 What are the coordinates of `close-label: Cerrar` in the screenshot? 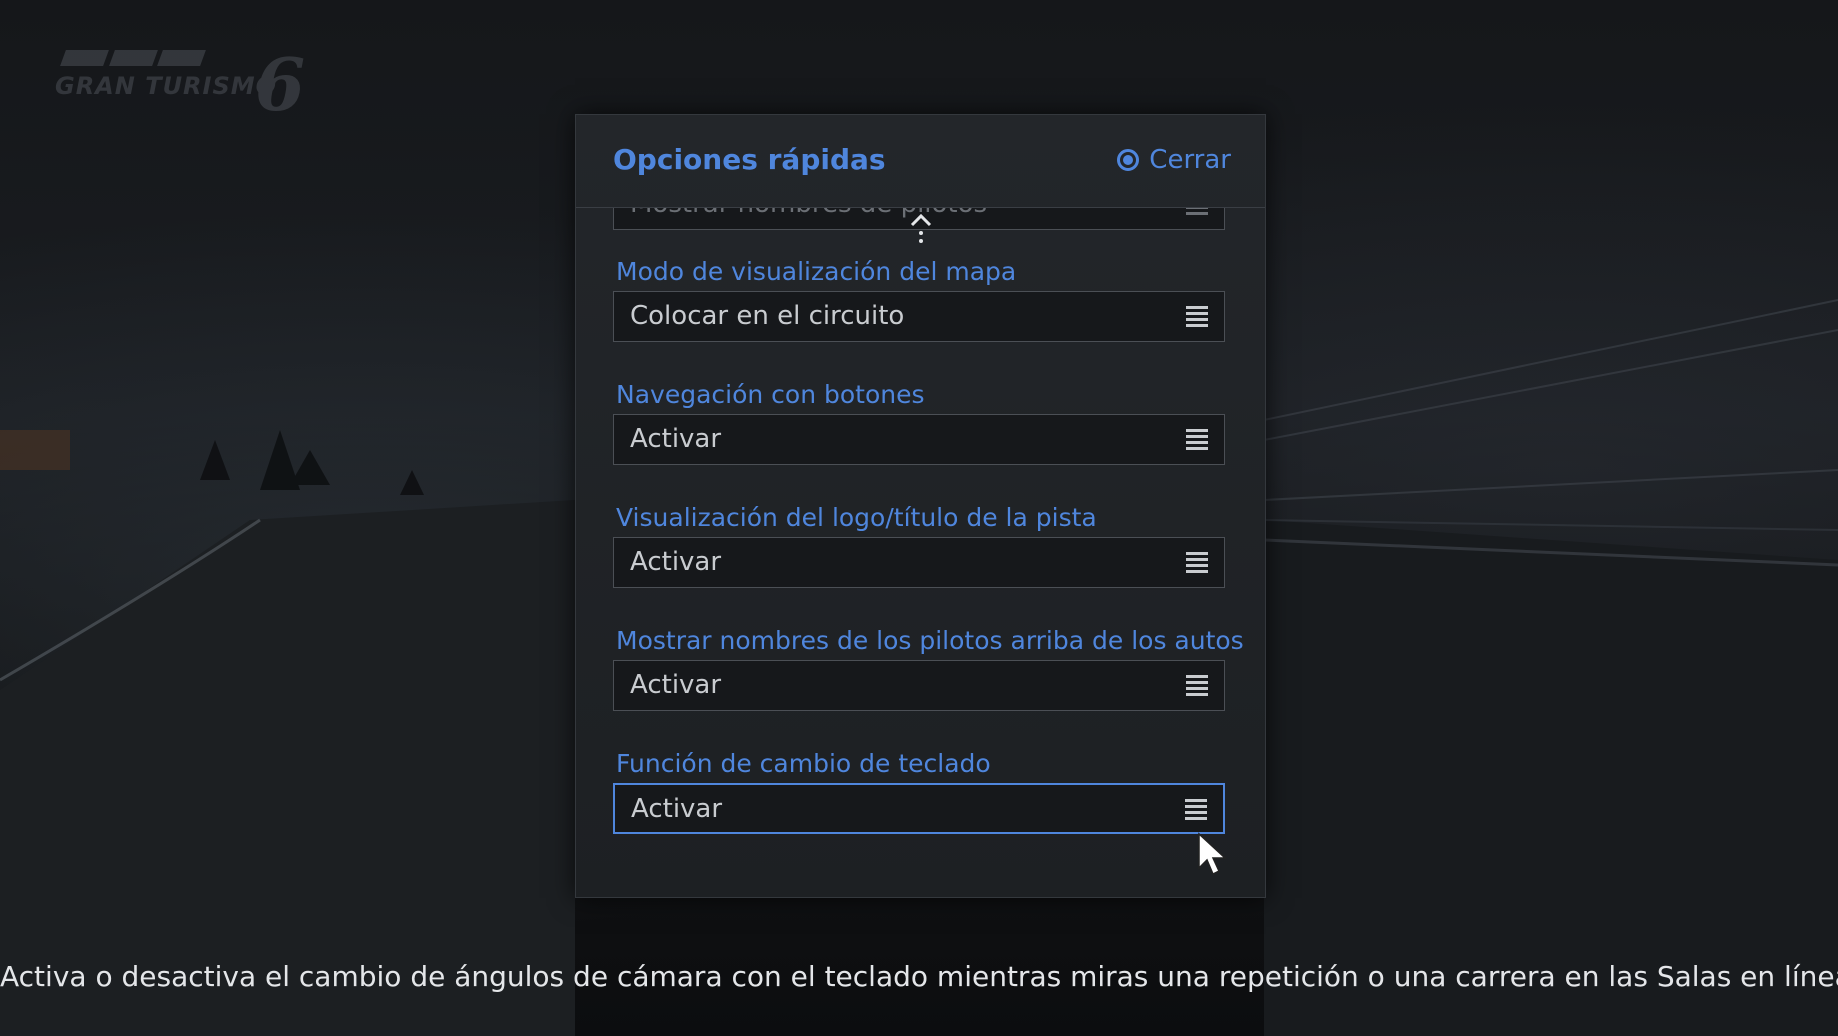 It's located at (1190, 160).